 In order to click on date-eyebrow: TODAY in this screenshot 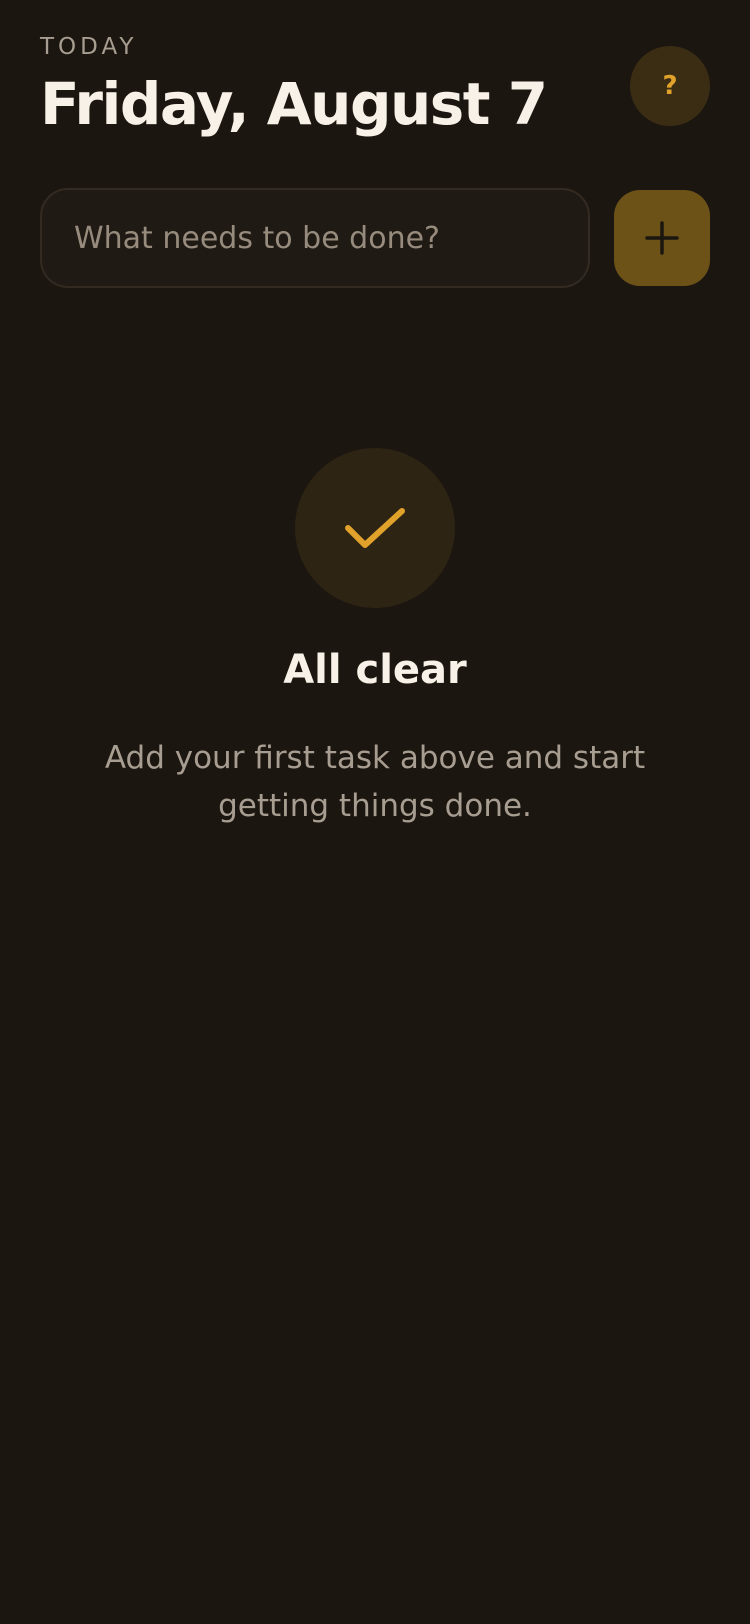, I will do `click(89, 47)`.